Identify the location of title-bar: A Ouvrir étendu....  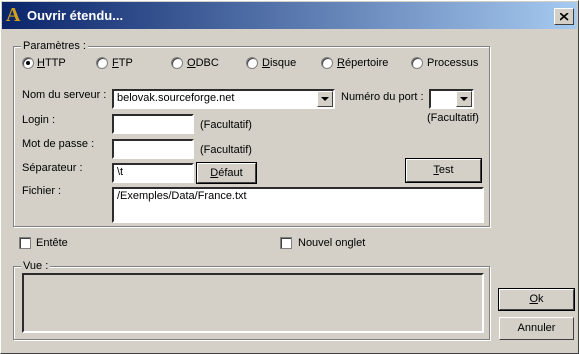
(289, 15).